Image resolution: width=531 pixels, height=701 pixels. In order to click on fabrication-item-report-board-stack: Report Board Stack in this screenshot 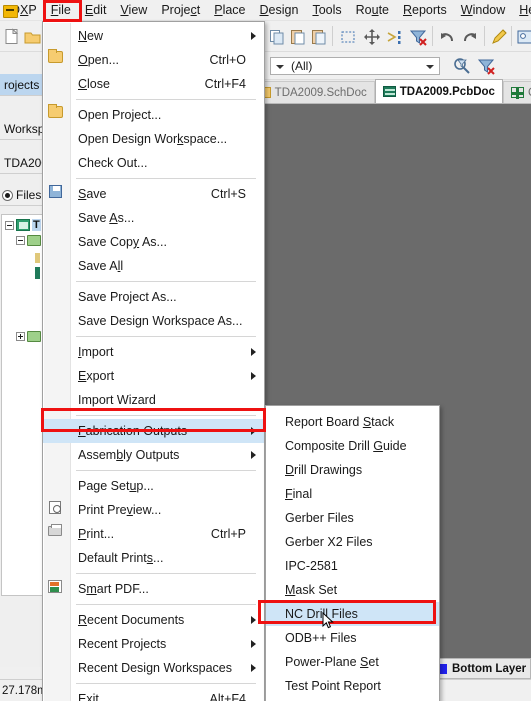, I will do `click(352, 422)`.